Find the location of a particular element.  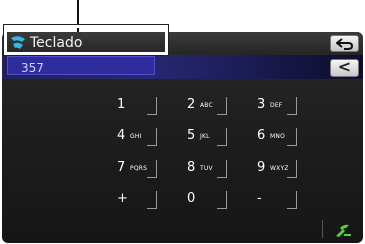

back-arrow-icon is located at coordinates (345, 44).